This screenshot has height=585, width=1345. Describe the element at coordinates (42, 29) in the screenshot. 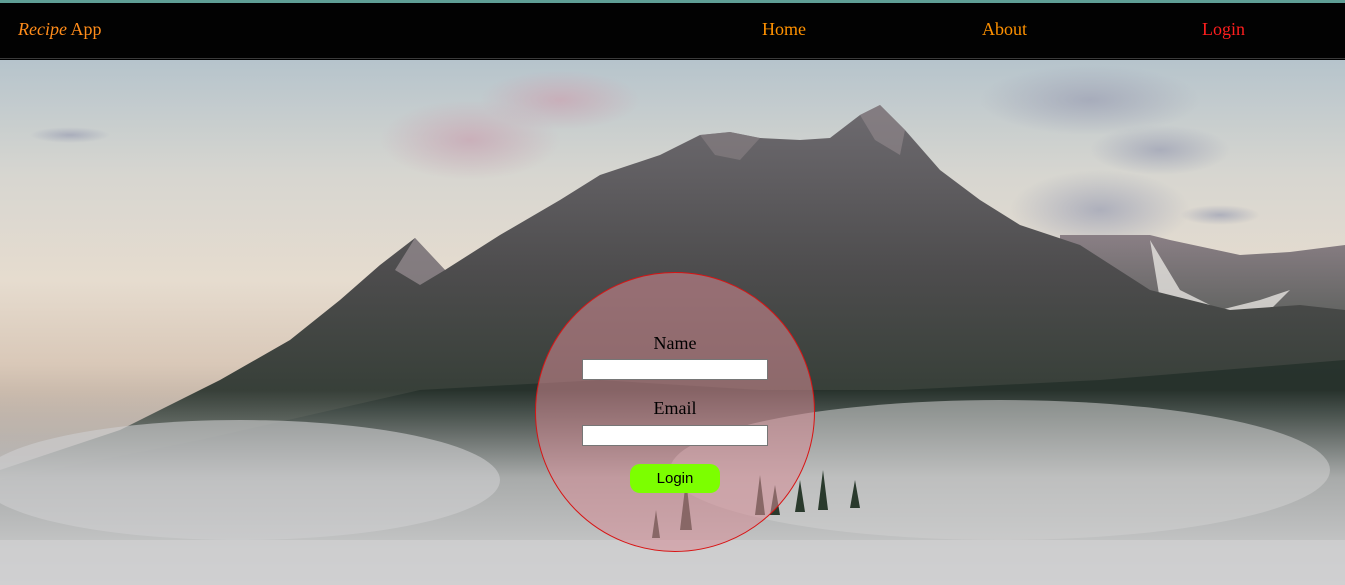

I see `brand-italic: Recipe` at that location.